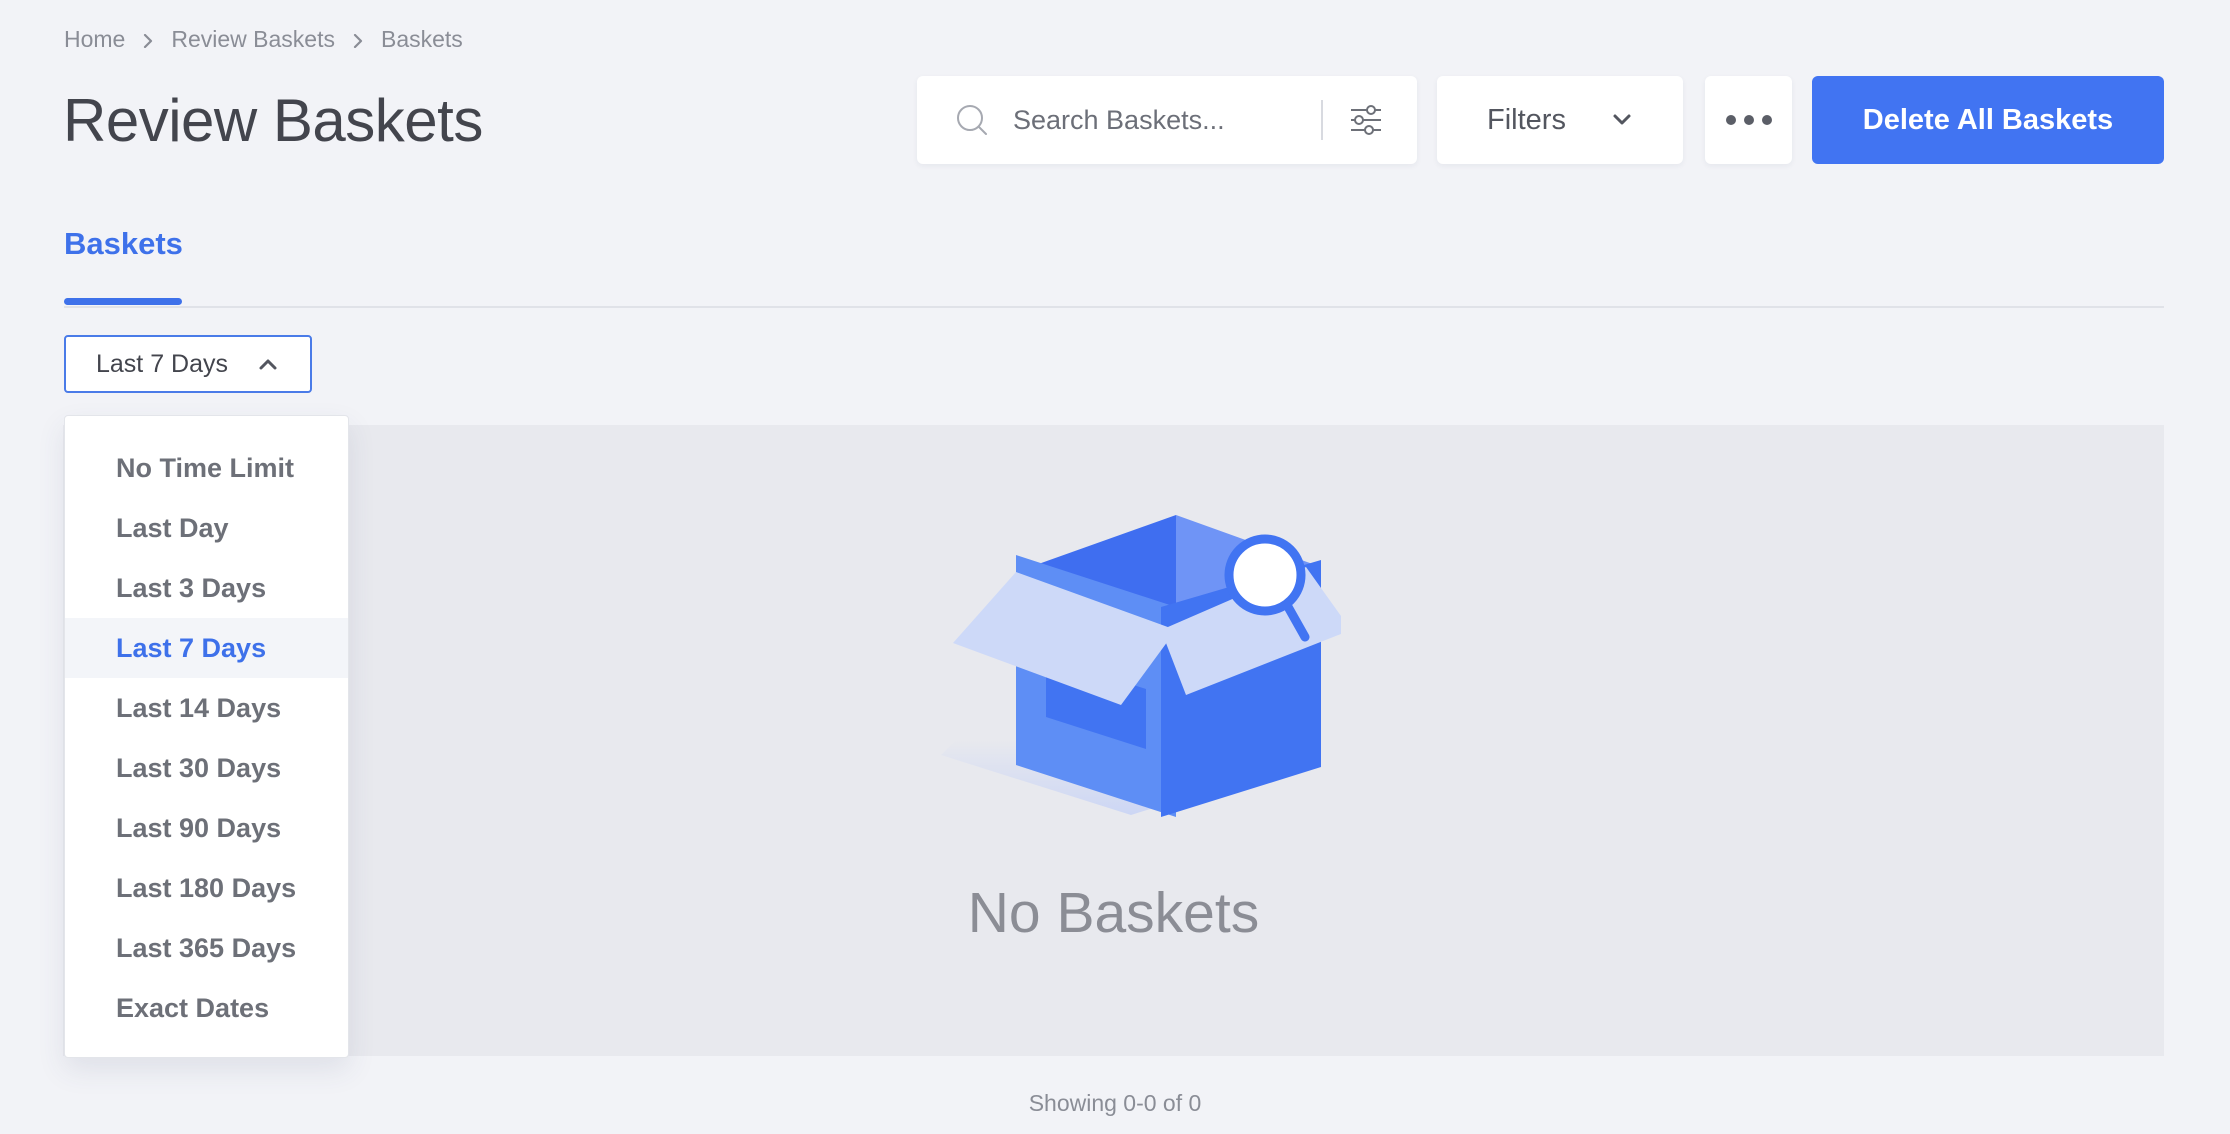 This screenshot has width=2230, height=1134. What do you see at coordinates (206, 648) in the screenshot?
I see `time-option-last-7-days: Last 7 Days` at bounding box center [206, 648].